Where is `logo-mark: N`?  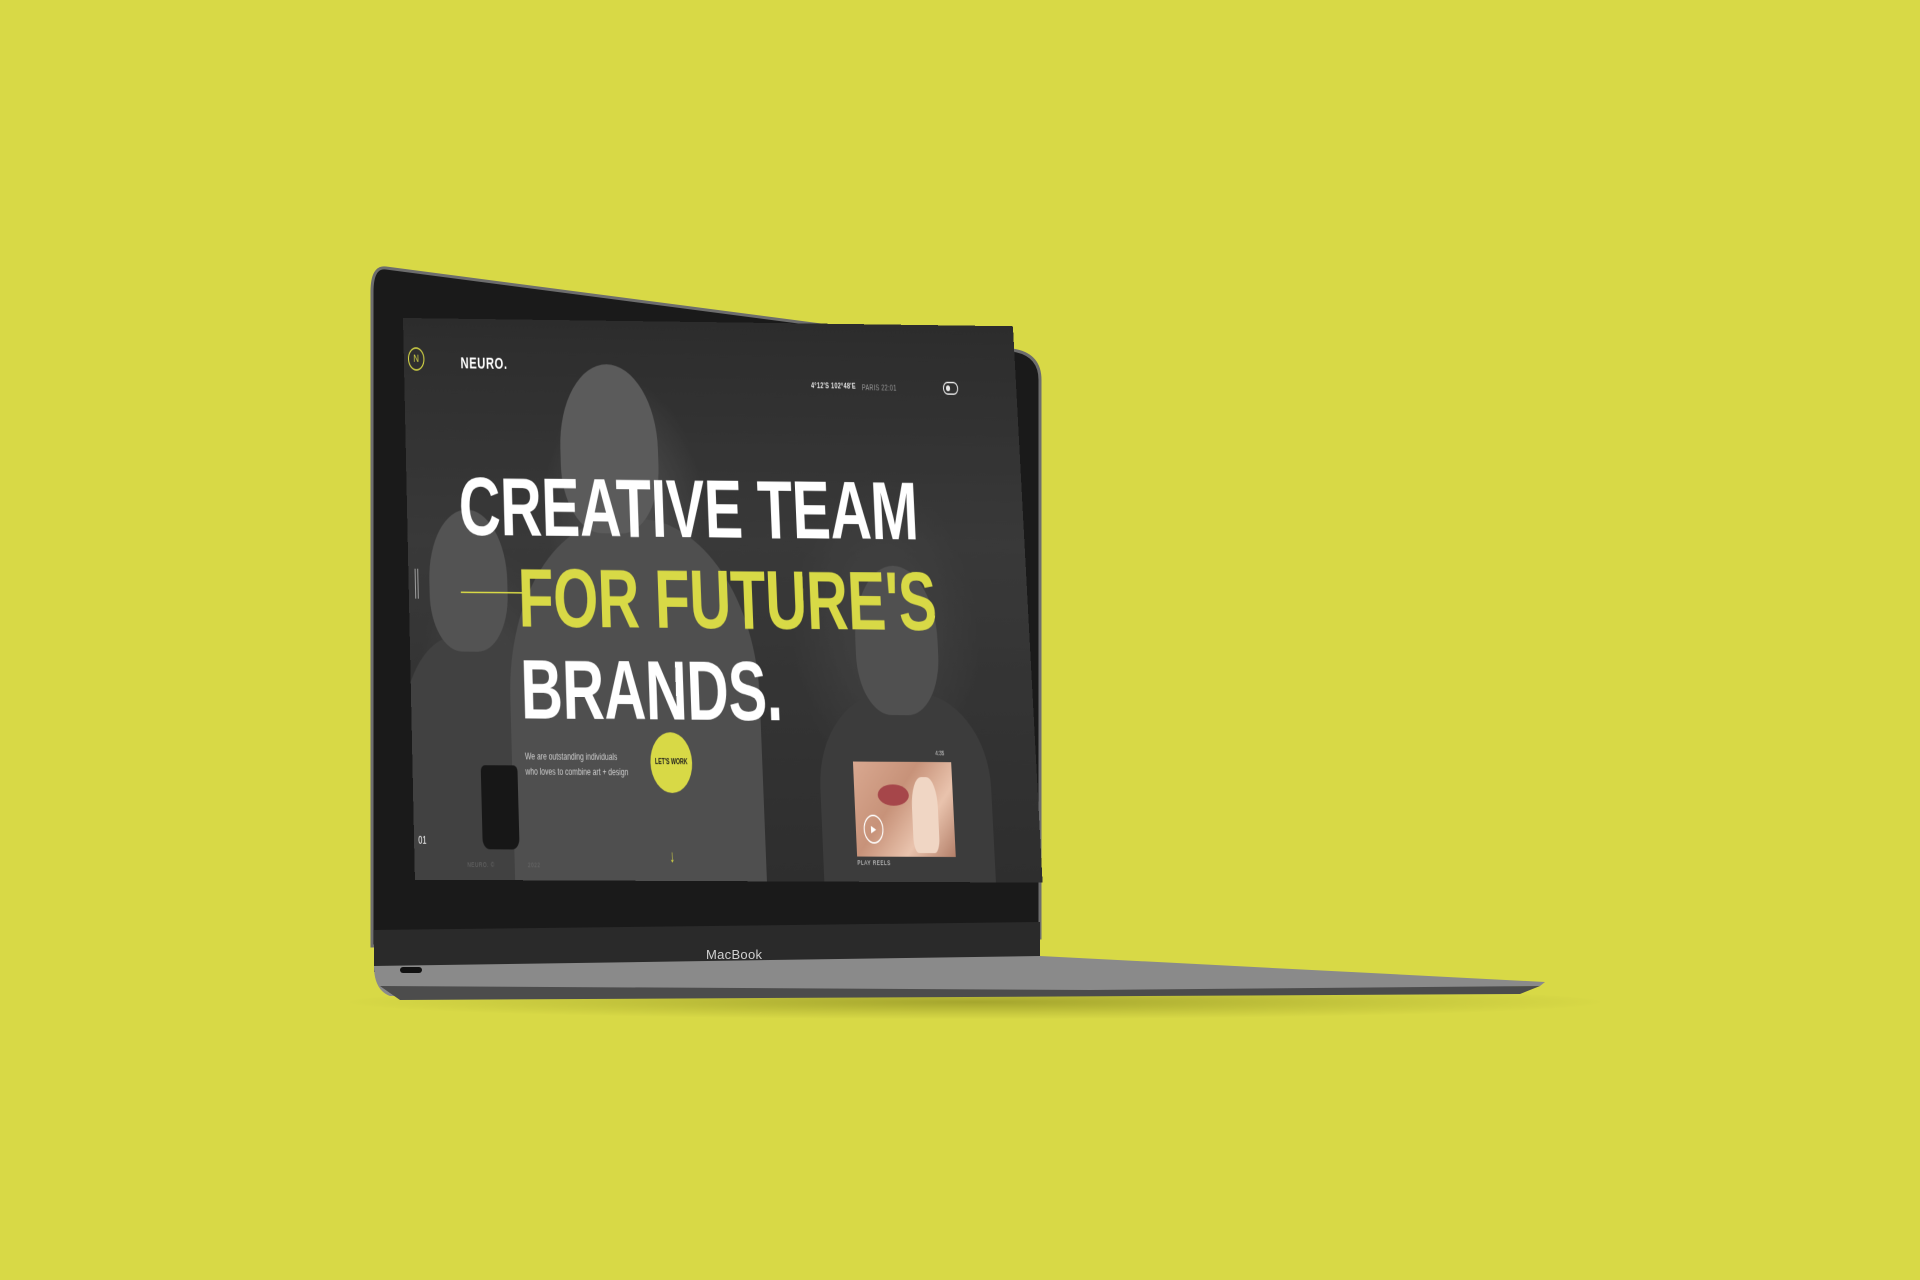
logo-mark: N is located at coordinates (416, 359).